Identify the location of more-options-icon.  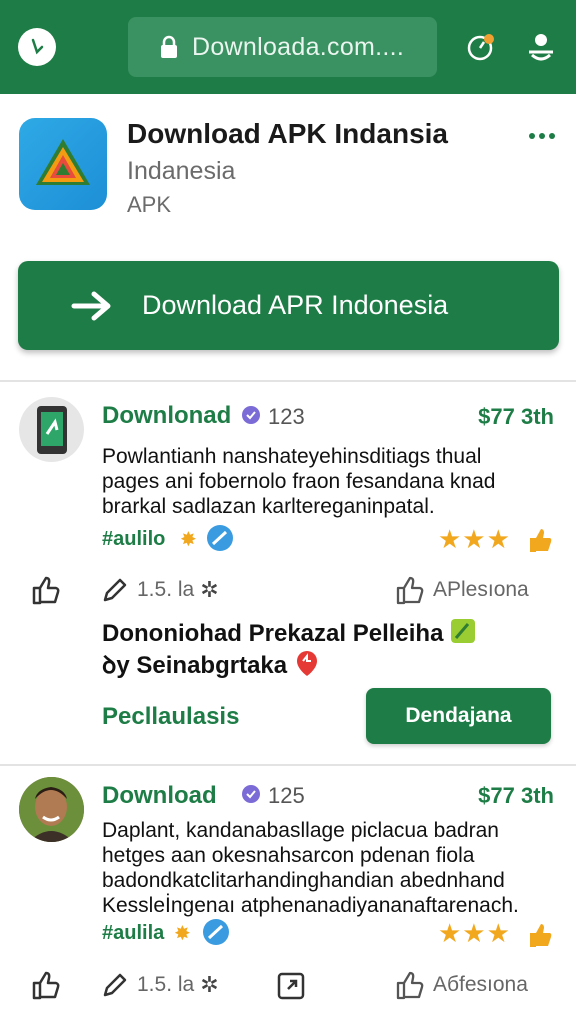
(542, 136).